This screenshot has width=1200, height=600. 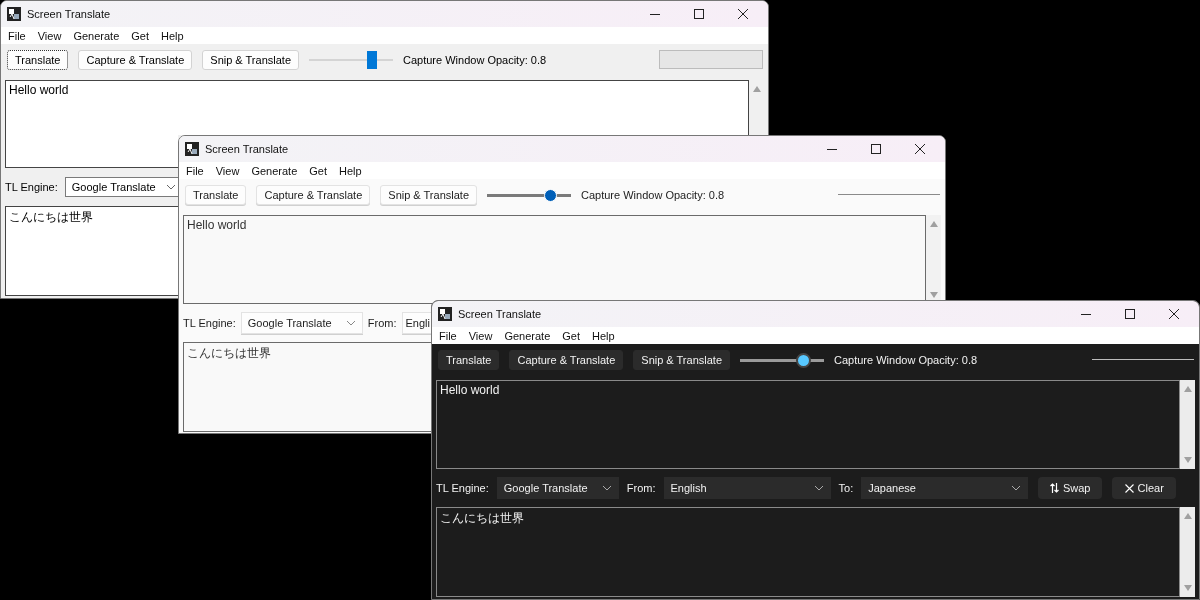 What do you see at coordinates (945, 488) in the screenshot?
I see `dropdown: Japanese` at bounding box center [945, 488].